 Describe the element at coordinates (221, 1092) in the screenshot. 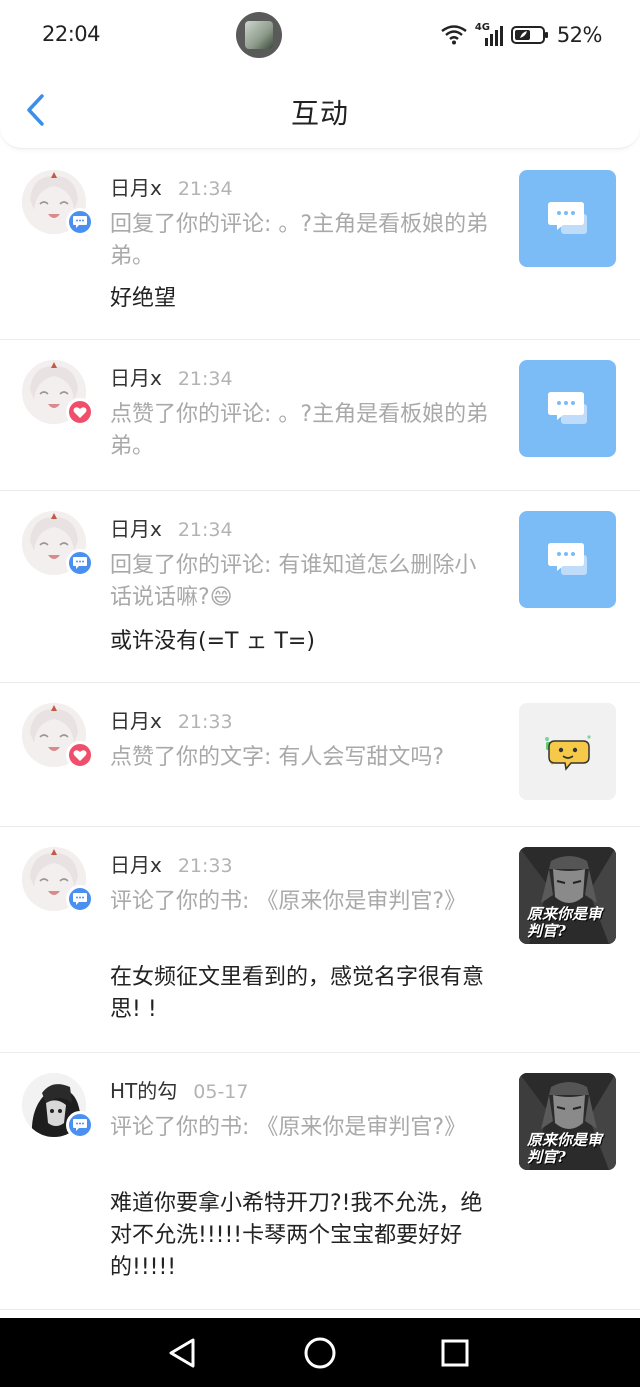

I see `timestamp: 05-17` at that location.